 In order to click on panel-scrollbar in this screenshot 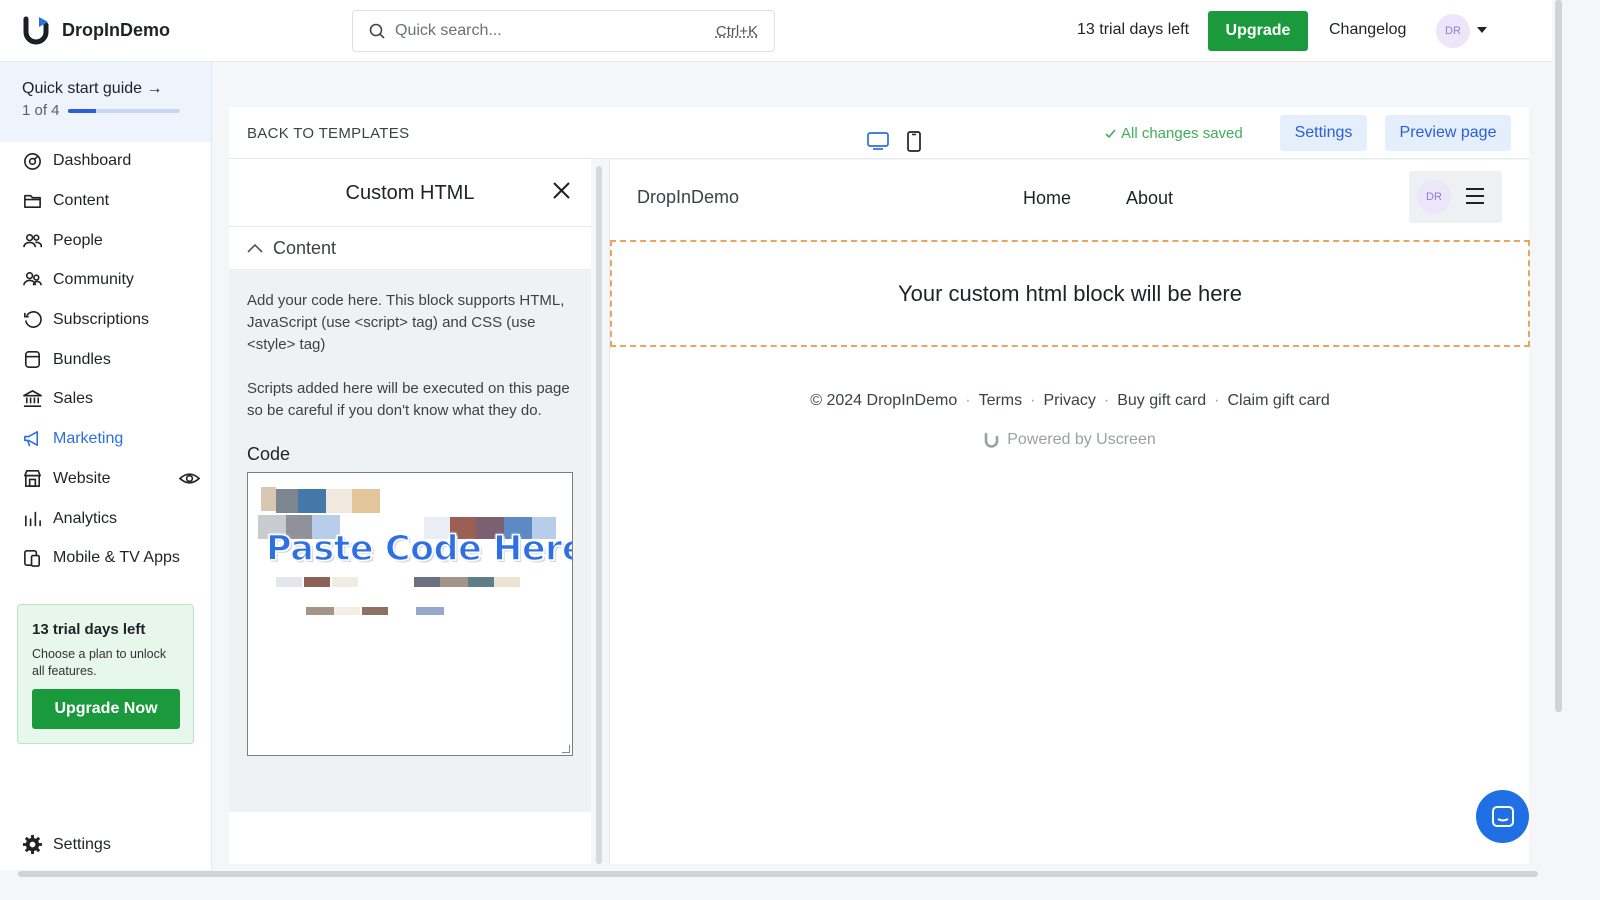, I will do `click(599, 515)`.